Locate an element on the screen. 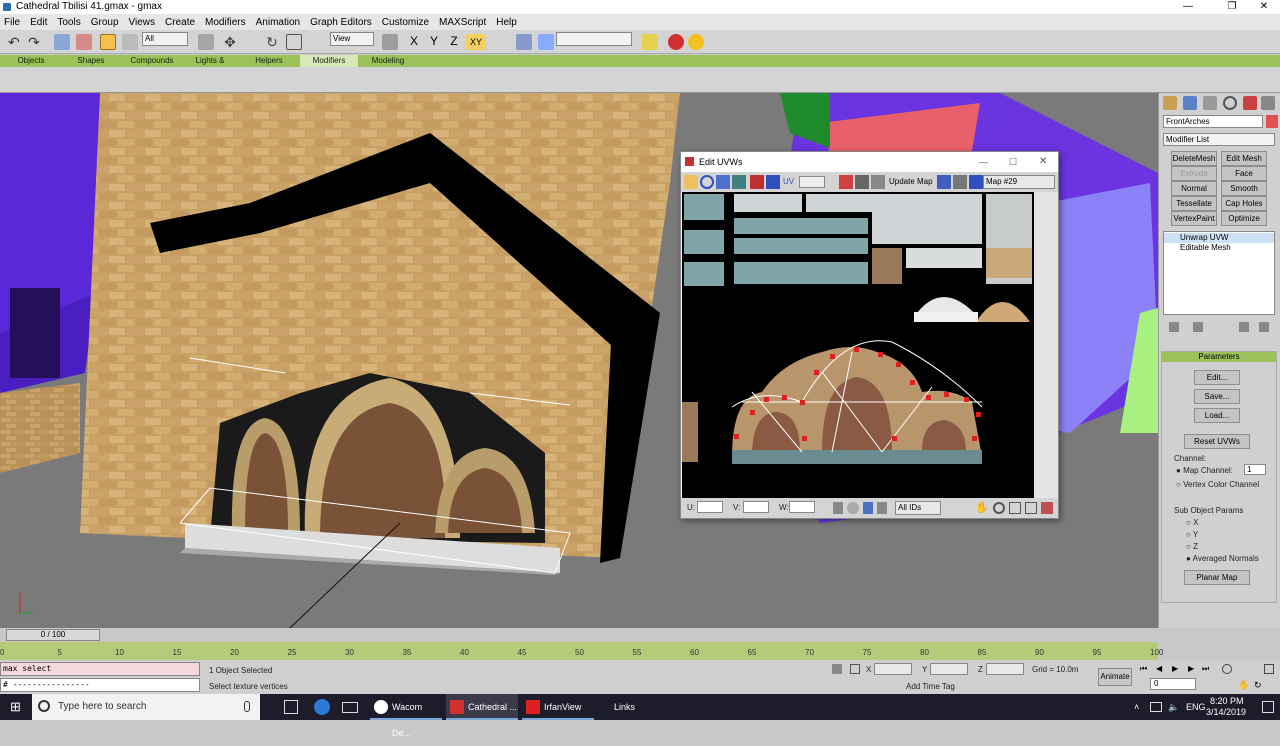  language-indicator: ENG is located at coordinates (1196, 707).